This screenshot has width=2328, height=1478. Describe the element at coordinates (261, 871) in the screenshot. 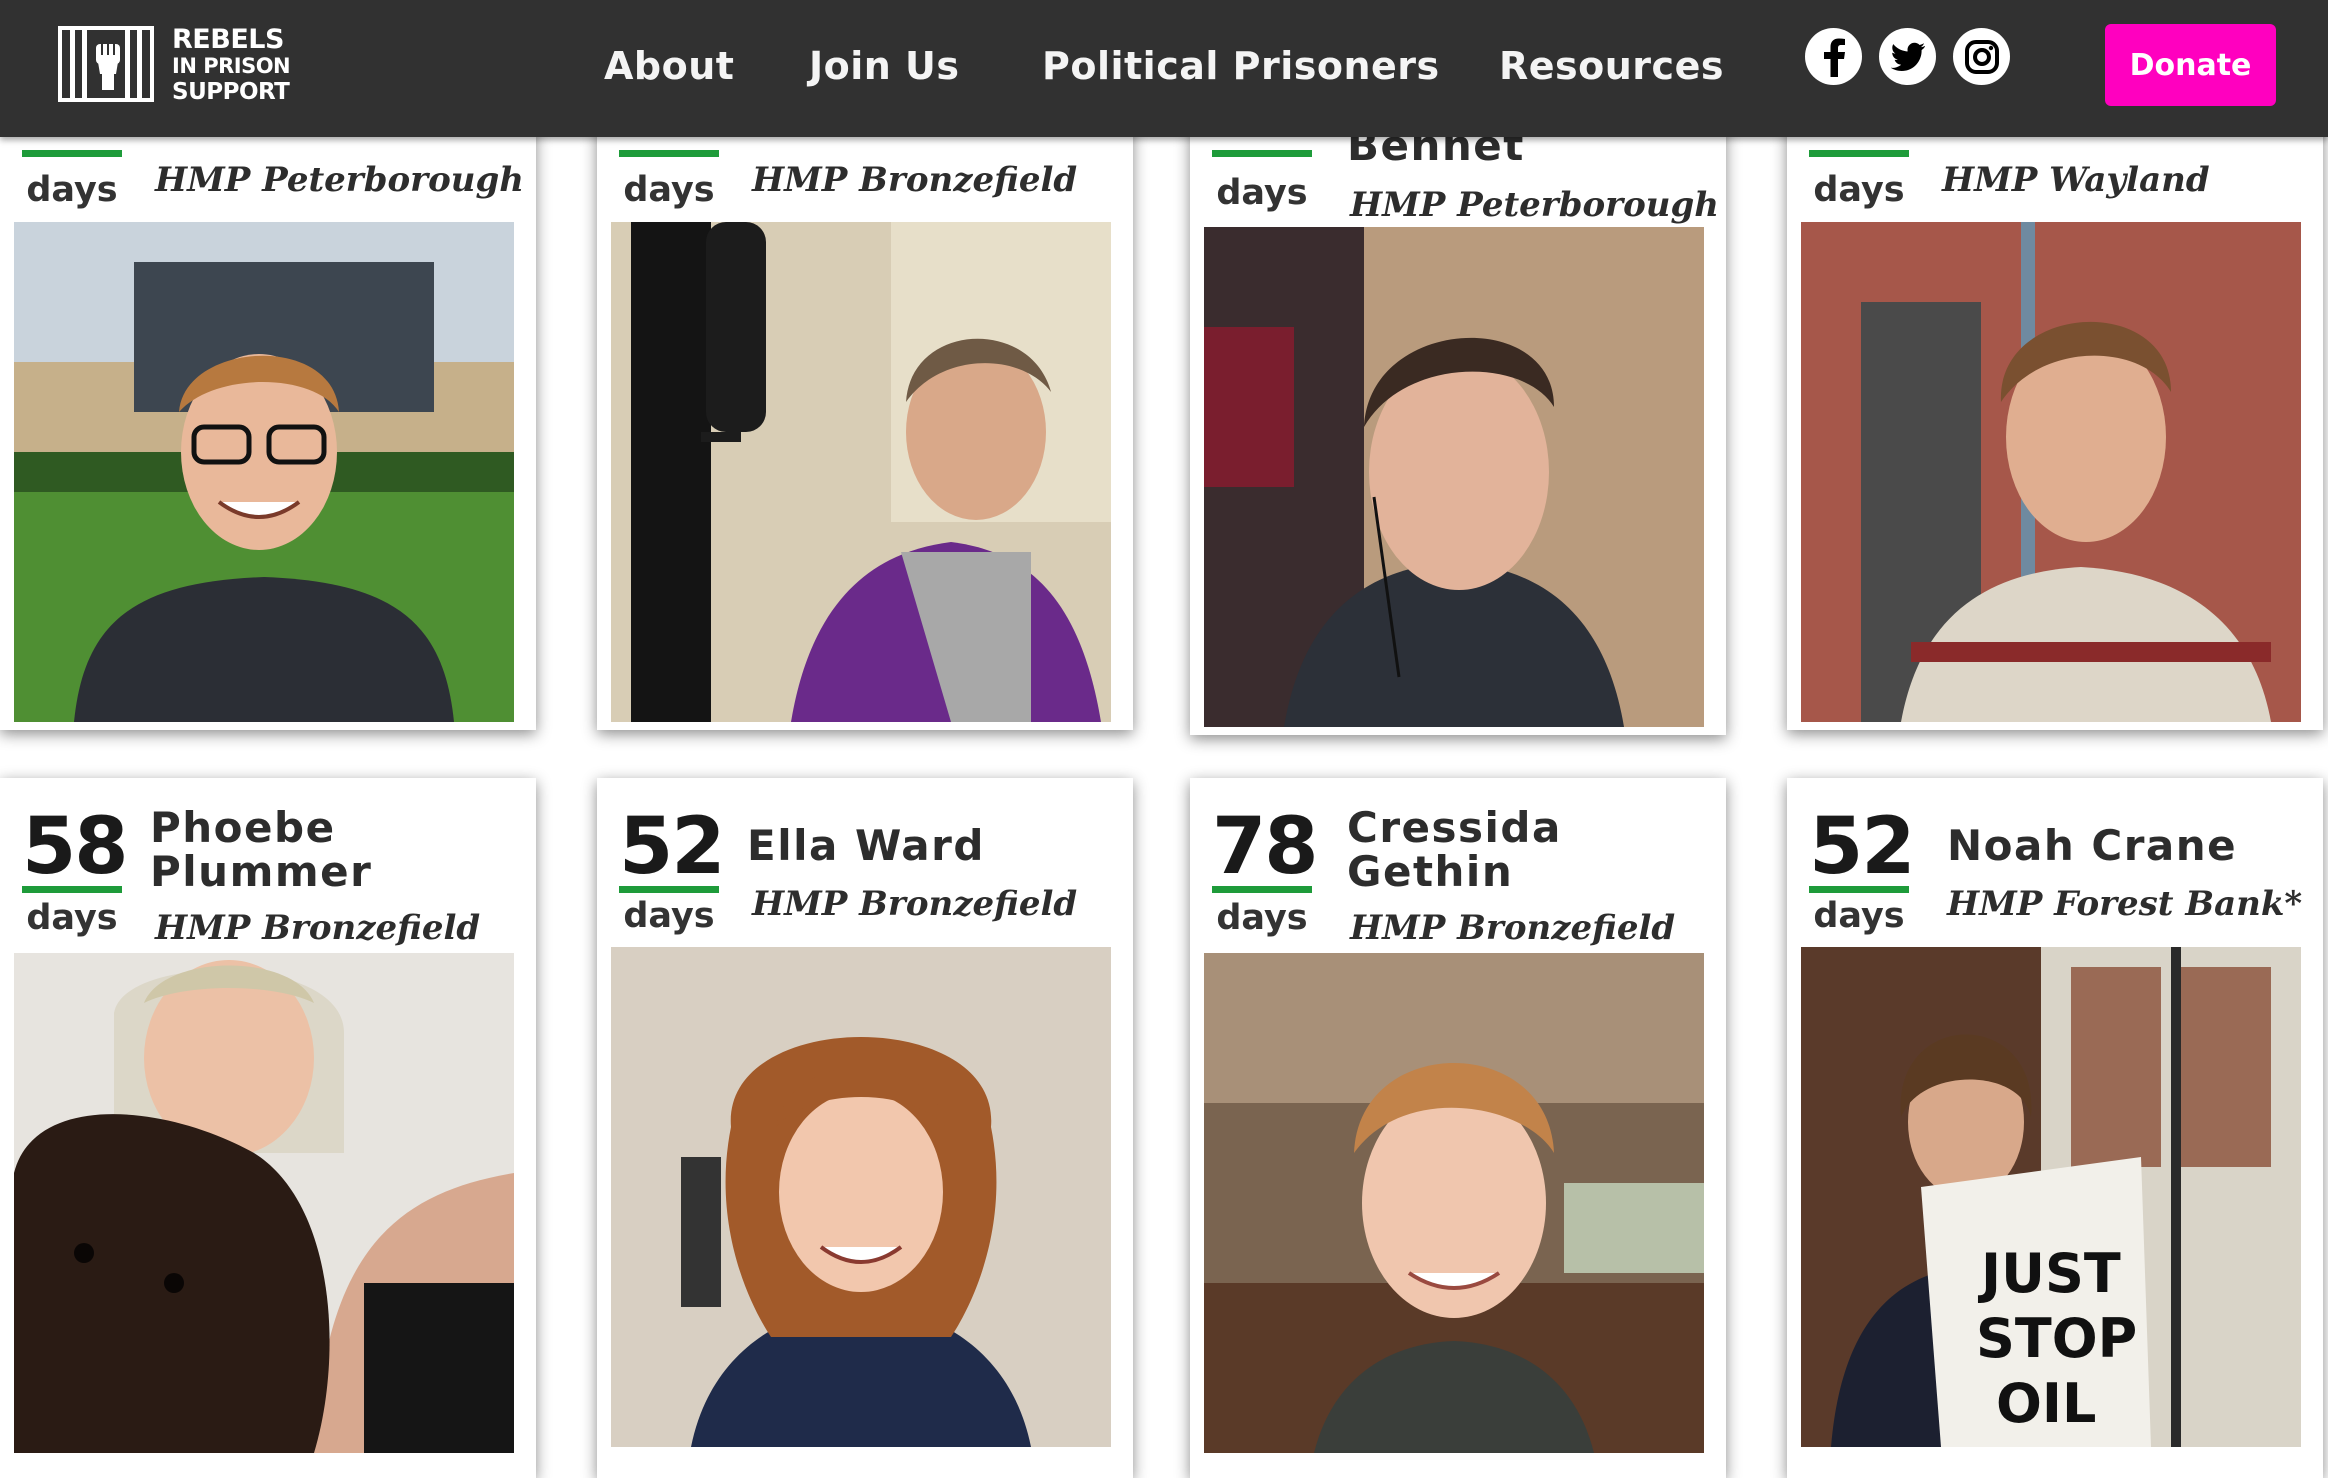

I see `prisoner-name-line2: Plummer` at that location.